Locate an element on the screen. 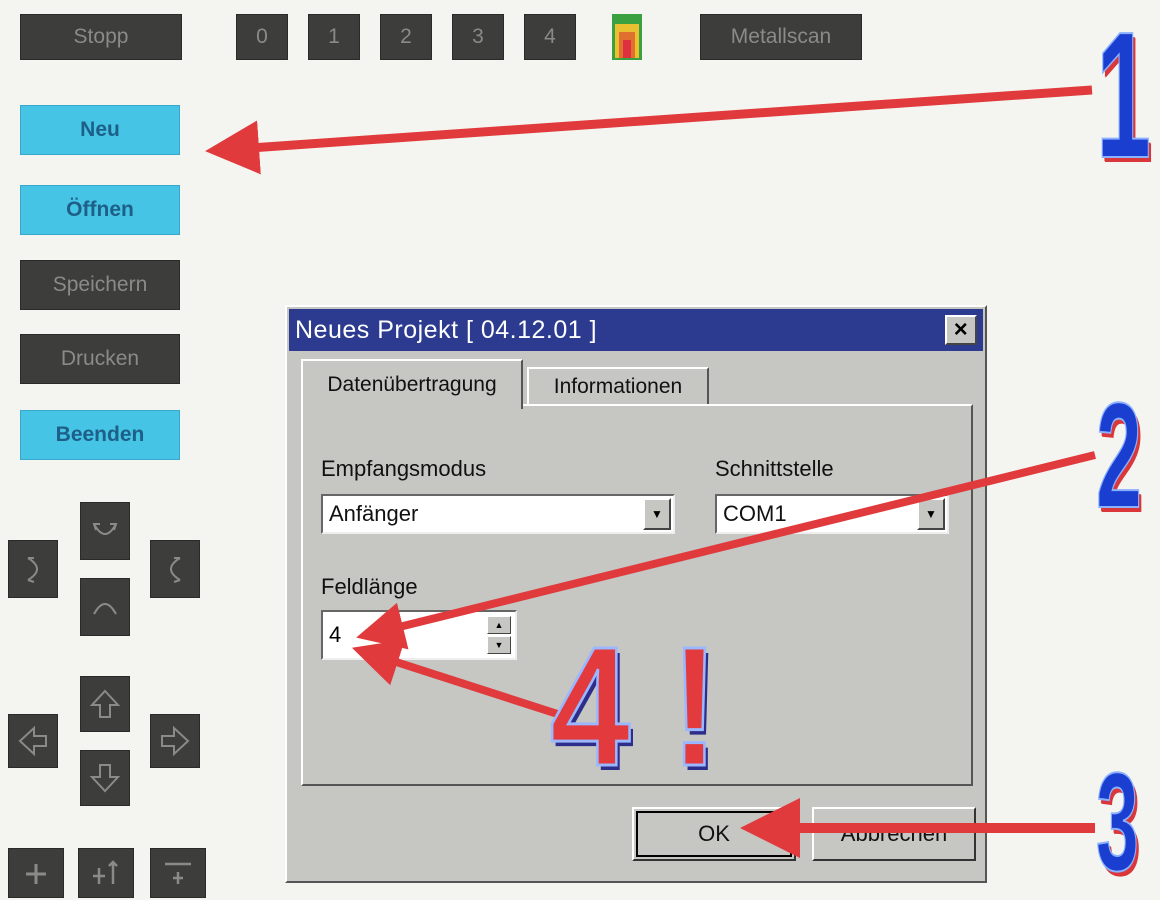  arrow-down-icon is located at coordinates (105, 778).